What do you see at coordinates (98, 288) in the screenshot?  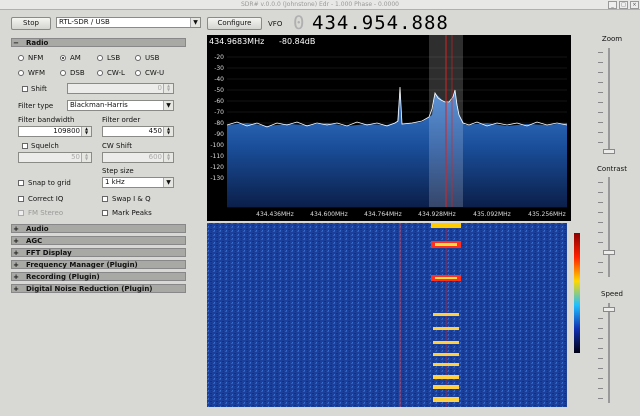 I see `noise-reduction-panel-header: +Digital Noise Reduction (Plugin)` at bounding box center [98, 288].